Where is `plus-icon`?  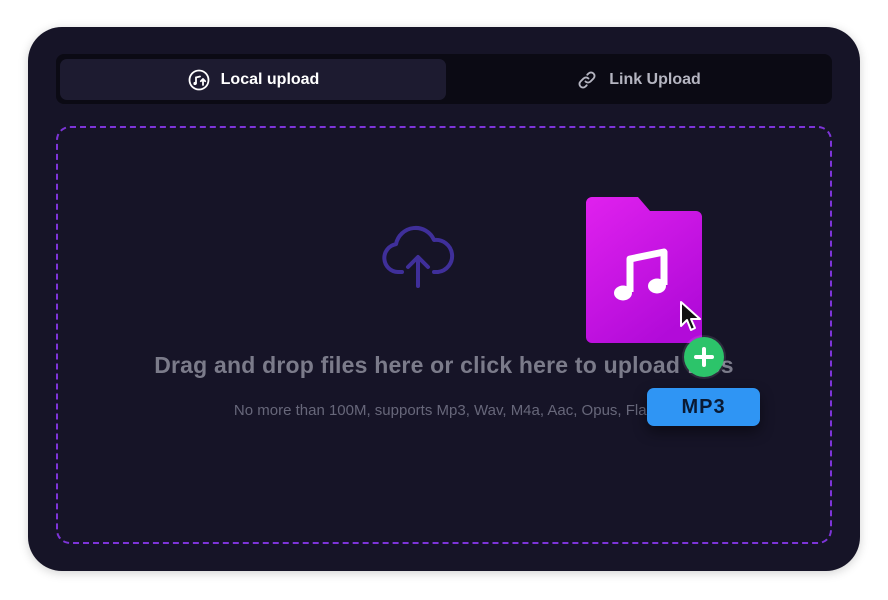
plus-icon is located at coordinates (704, 357).